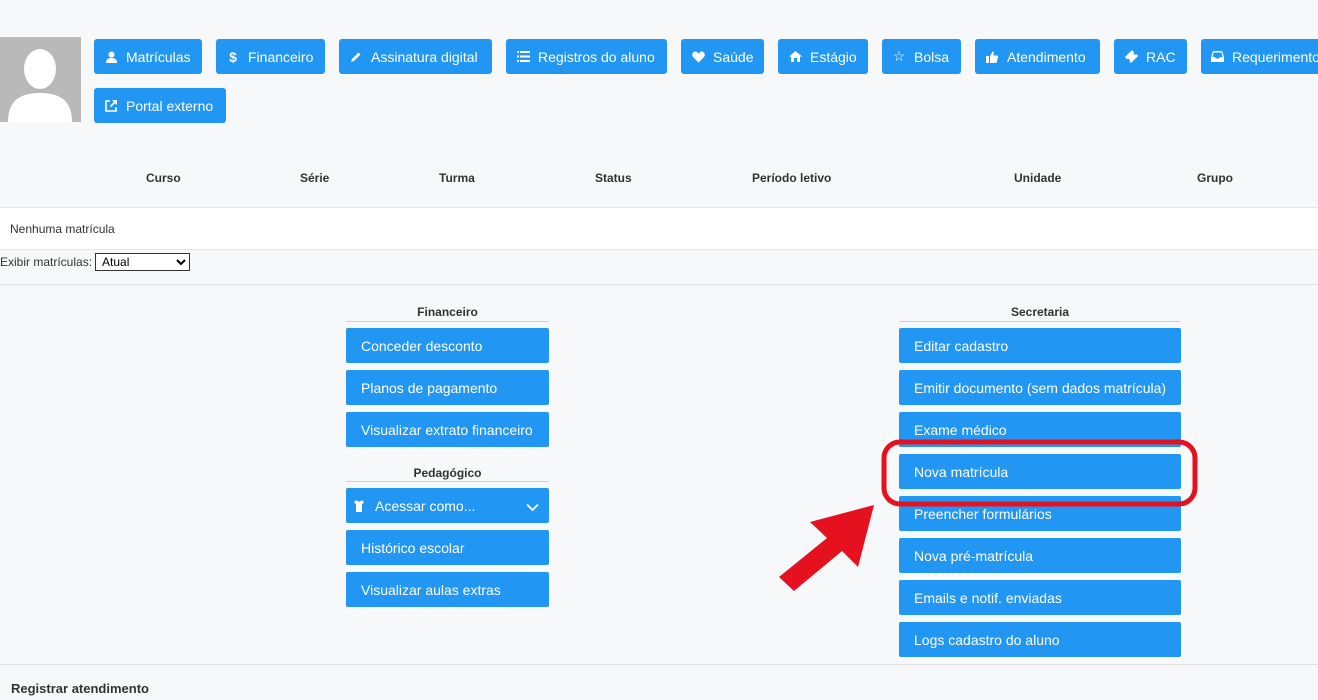 This screenshot has width=1318, height=700. Describe the element at coordinates (792, 178) in the screenshot. I see `column-header-periodo-letivo: Período letivo` at that location.